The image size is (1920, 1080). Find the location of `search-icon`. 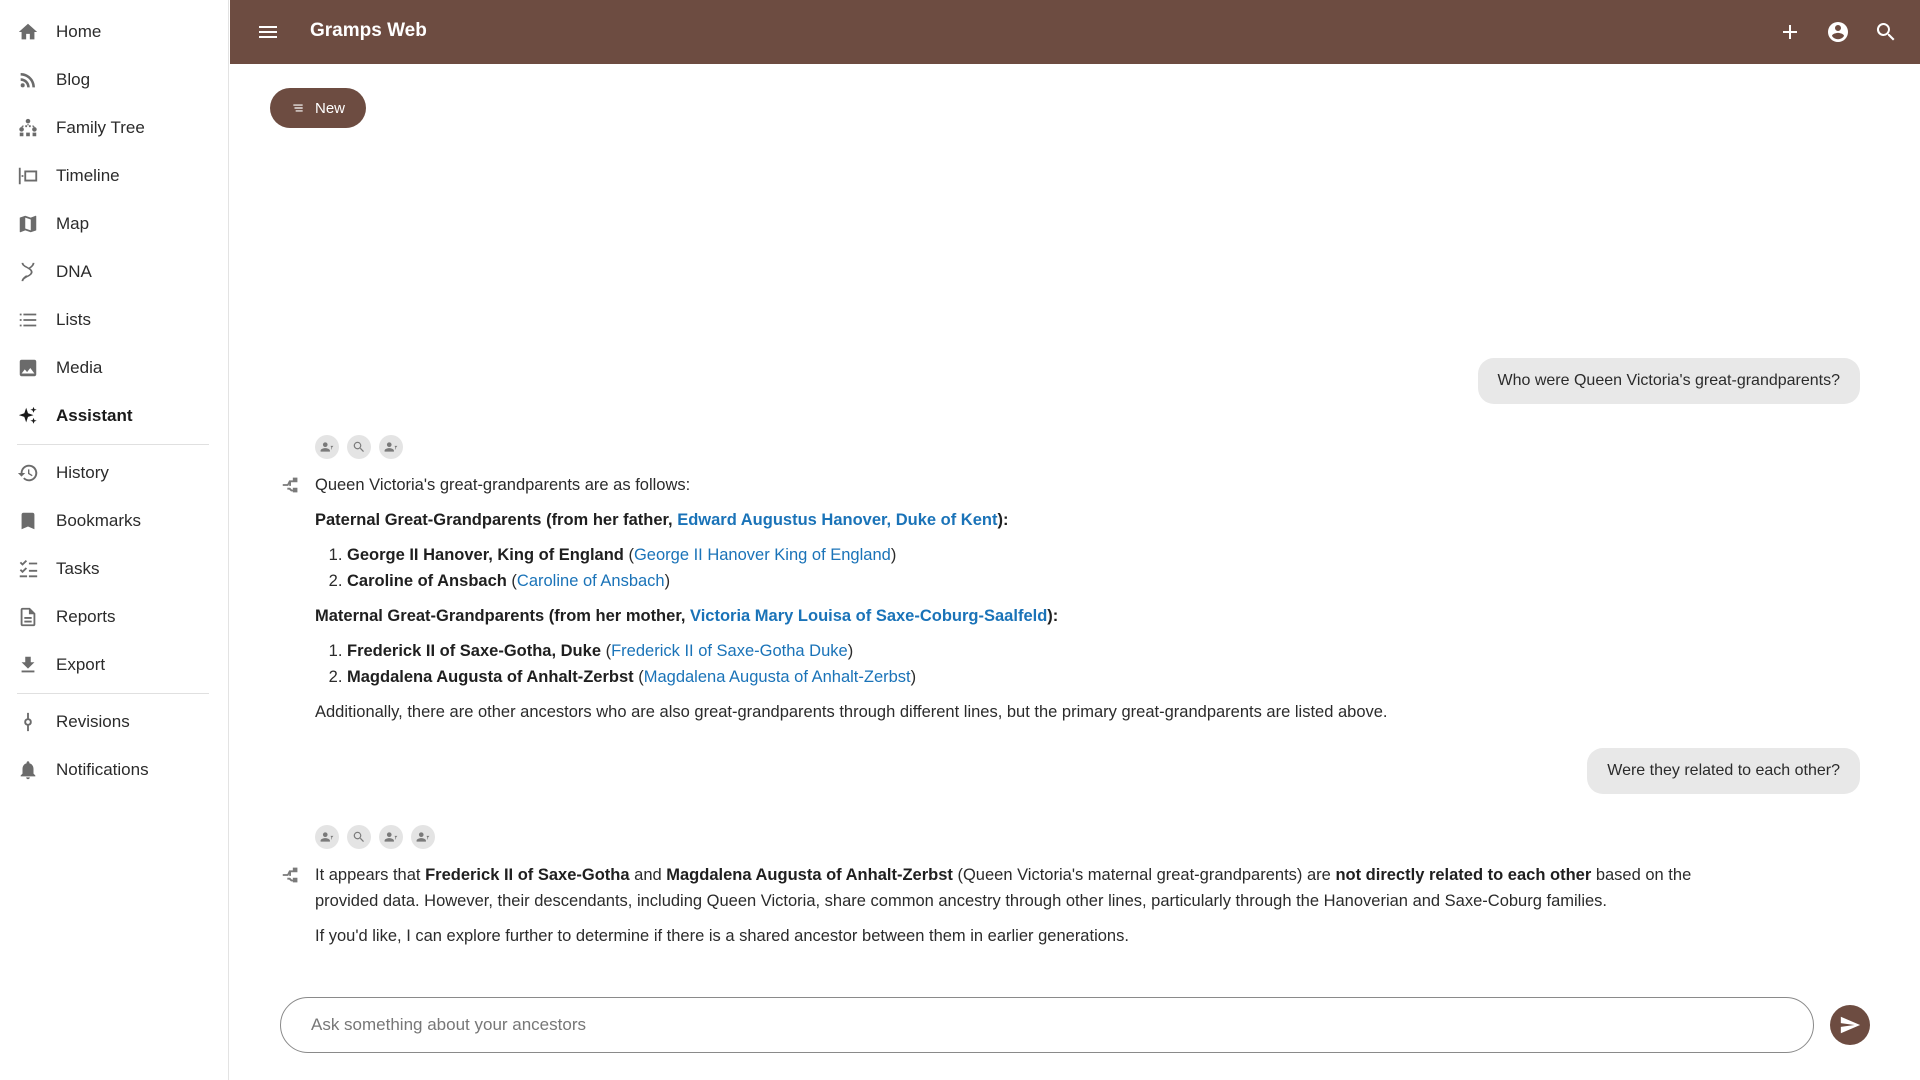

search-icon is located at coordinates (1886, 32).